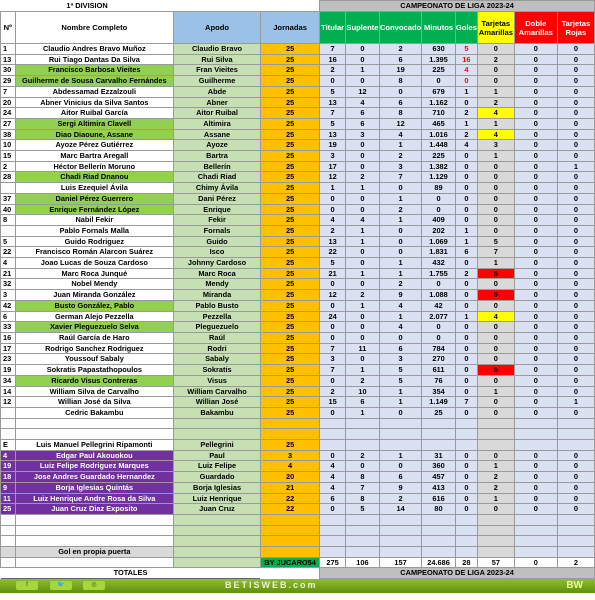 This screenshot has height=600, width=595. I want to click on player-name: Ayoze Pérez Gutiérrez, so click(94, 145).